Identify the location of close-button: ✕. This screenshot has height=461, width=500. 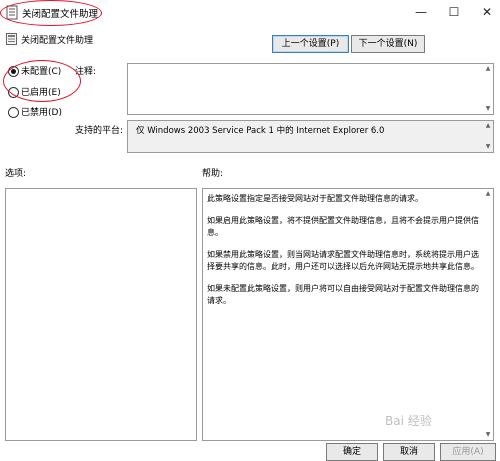
(487, 12).